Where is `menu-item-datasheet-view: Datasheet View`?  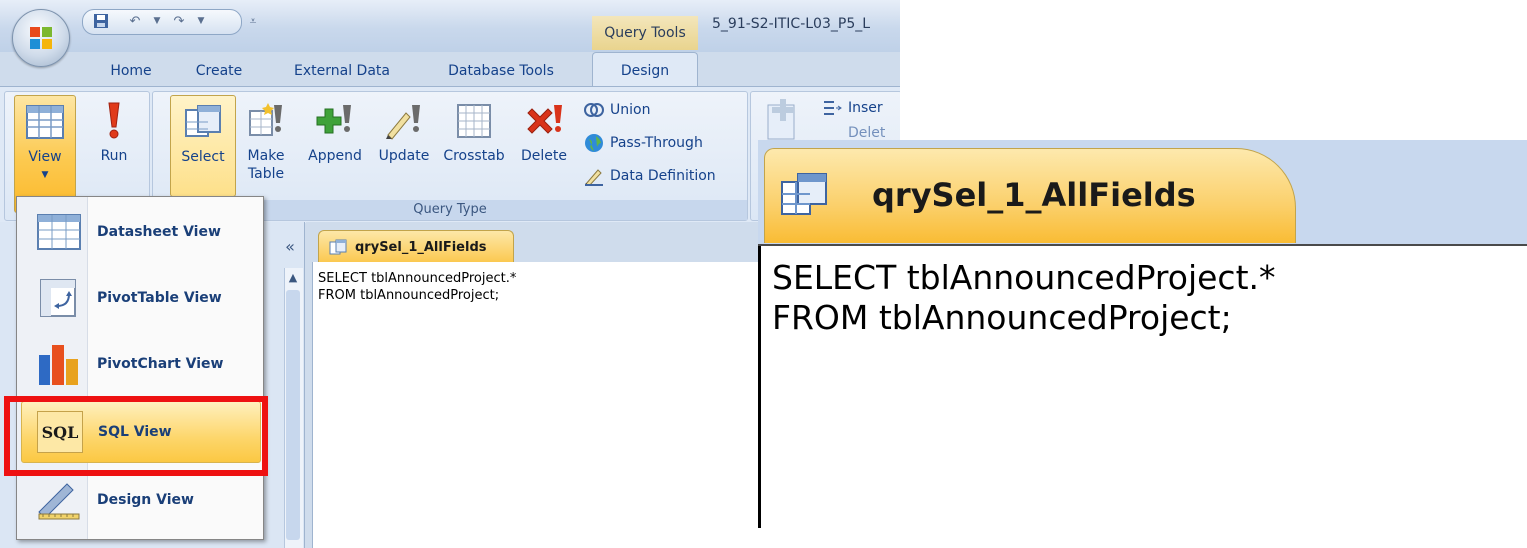 menu-item-datasheet-view: Datasheet View is located at coordinates (140, 232).